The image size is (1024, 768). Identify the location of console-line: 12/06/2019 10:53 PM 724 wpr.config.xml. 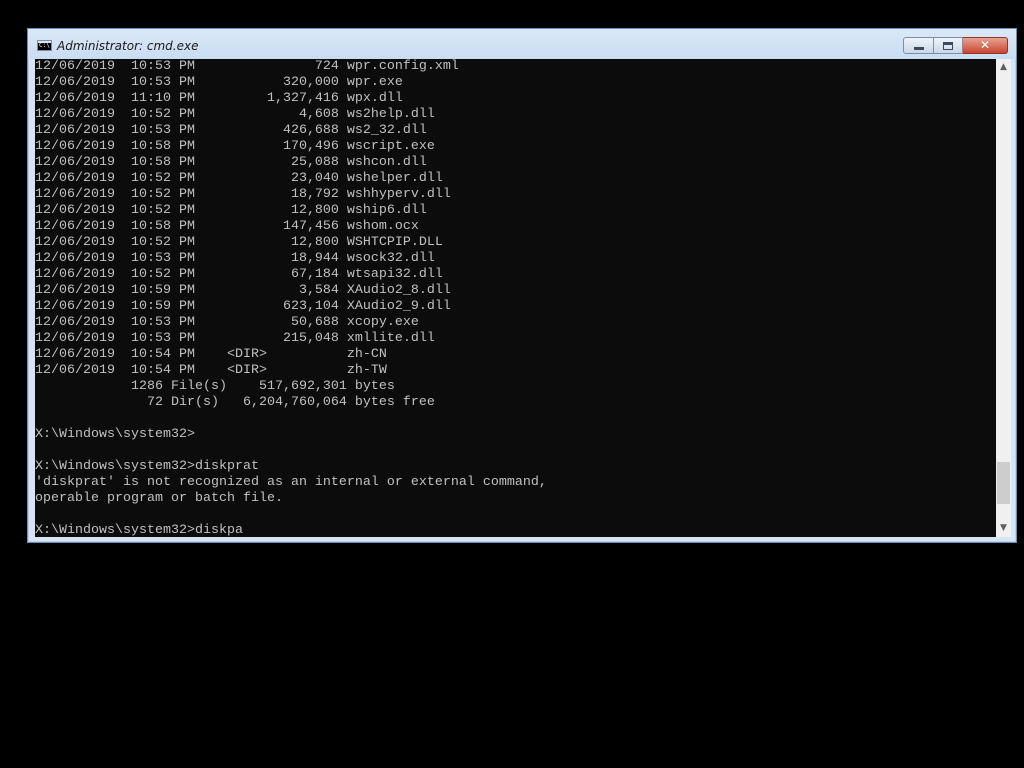
(247, 66).